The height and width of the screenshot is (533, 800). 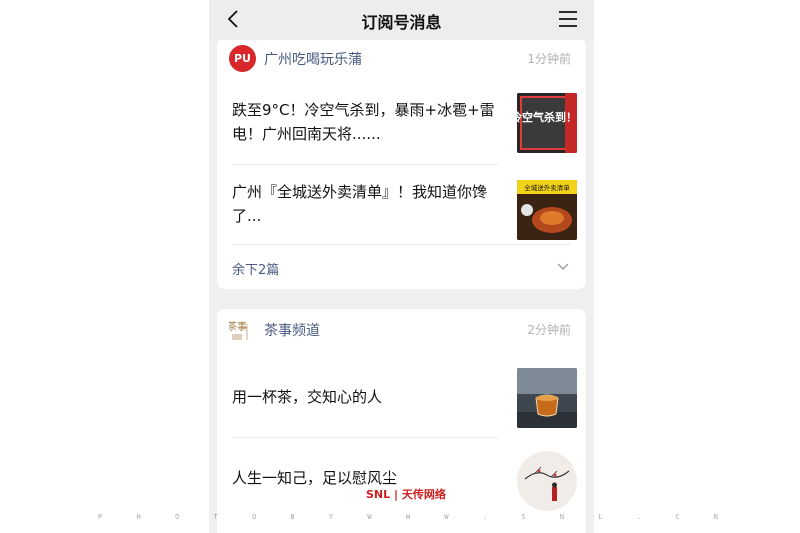 I want to click on thumbnail-graphic: 全城送外卖清单, so click(x=547, y=210).